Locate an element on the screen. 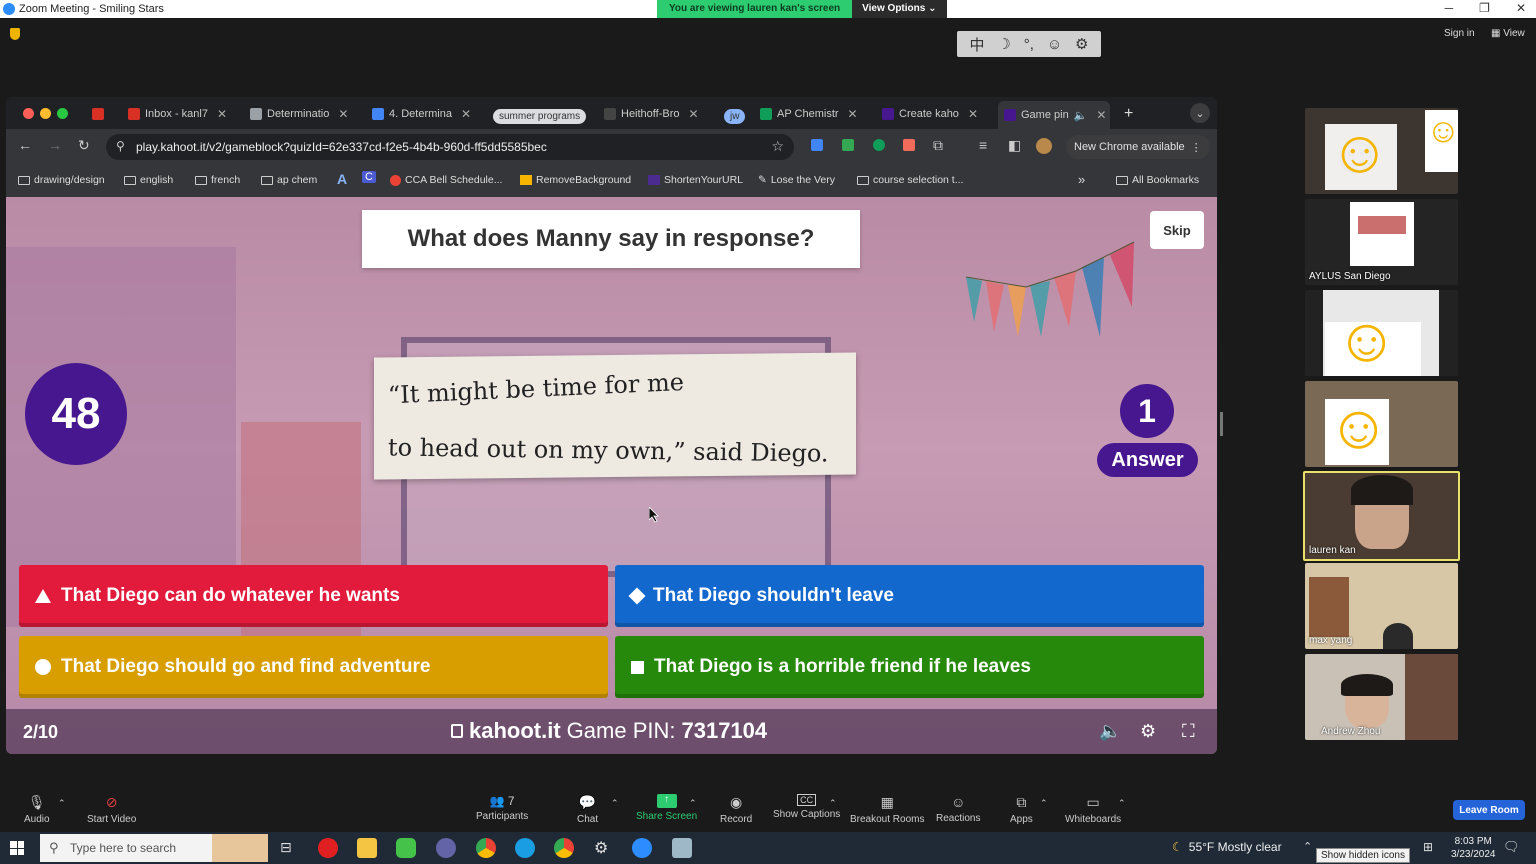 This screenshot has width=1536, height=864. bookmark-removebackground: RemoveBackground is located at coordinates (575, 180).